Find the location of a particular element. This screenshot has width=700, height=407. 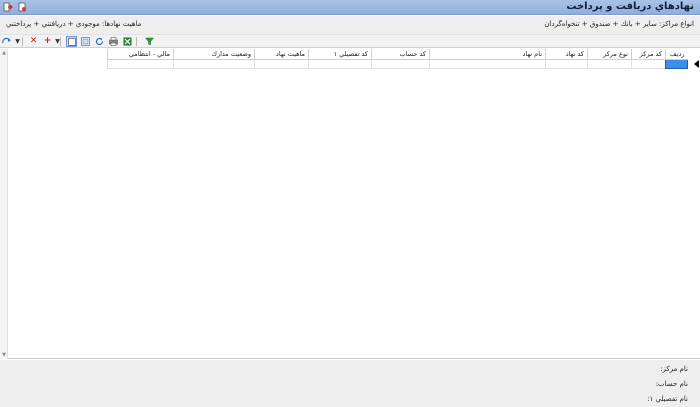

column-header: وضعیت مدارك is located at coordinates (214, 54).